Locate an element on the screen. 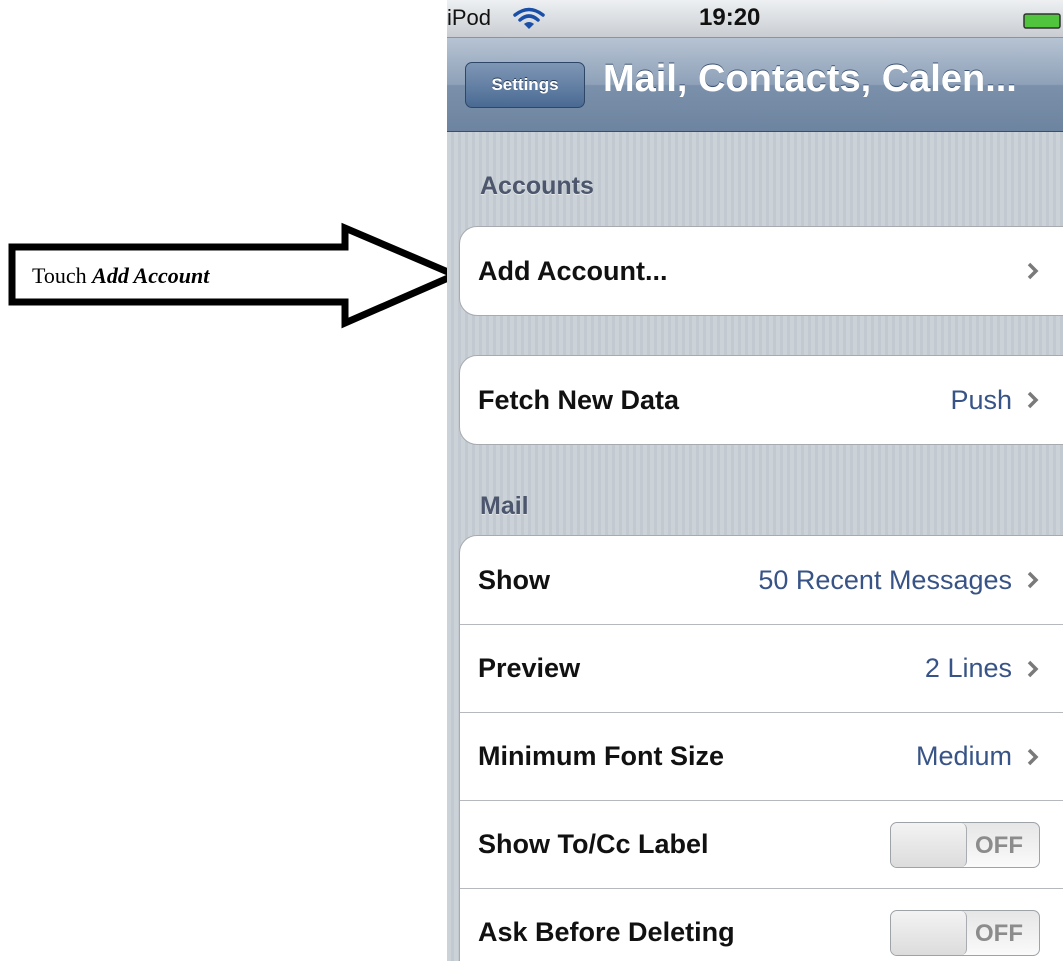  row-value: Medium is located at coordinates (963, 756).